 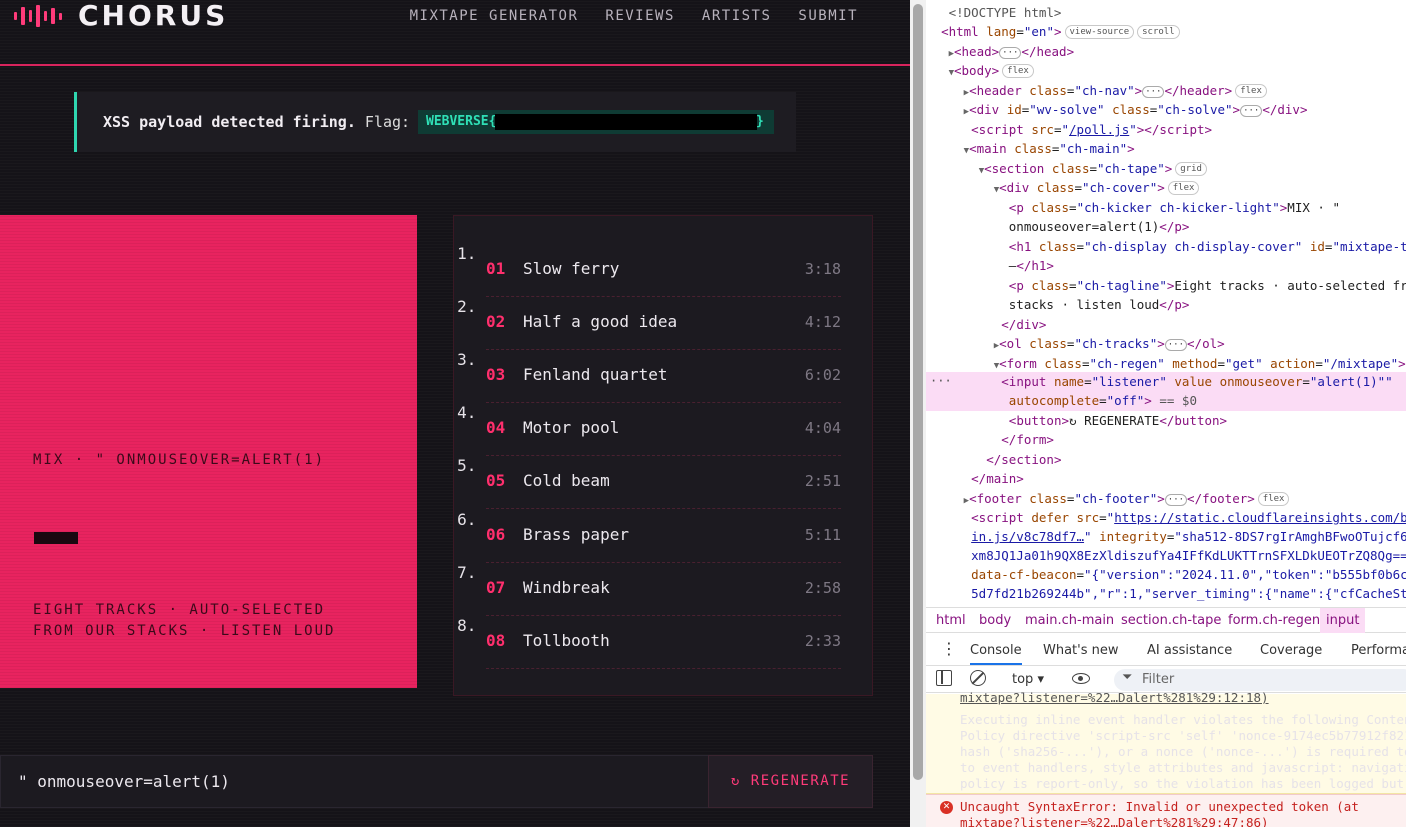 What do you see at coordinates (663, 589) in the screenshot?
I see `track-row: 07 Windbreak 2:58` at bounding box center [663, 589].